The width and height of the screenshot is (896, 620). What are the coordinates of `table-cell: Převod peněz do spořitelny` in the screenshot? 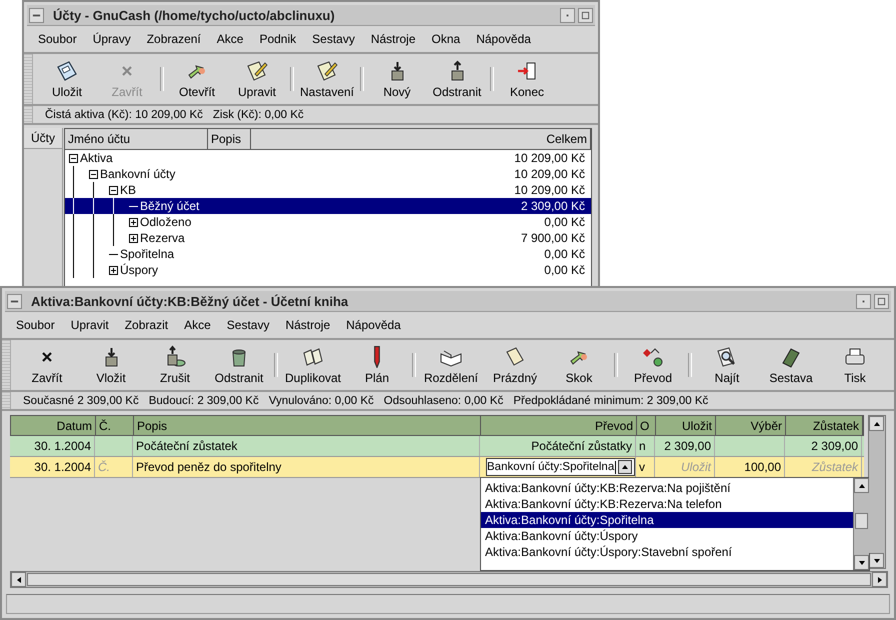 It's located at (209, 467).